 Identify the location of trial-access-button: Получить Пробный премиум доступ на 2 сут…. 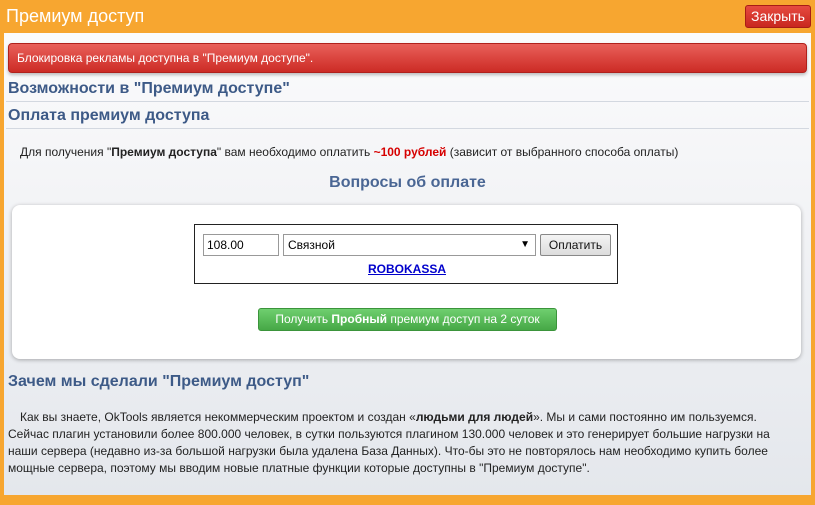
(407, 319).